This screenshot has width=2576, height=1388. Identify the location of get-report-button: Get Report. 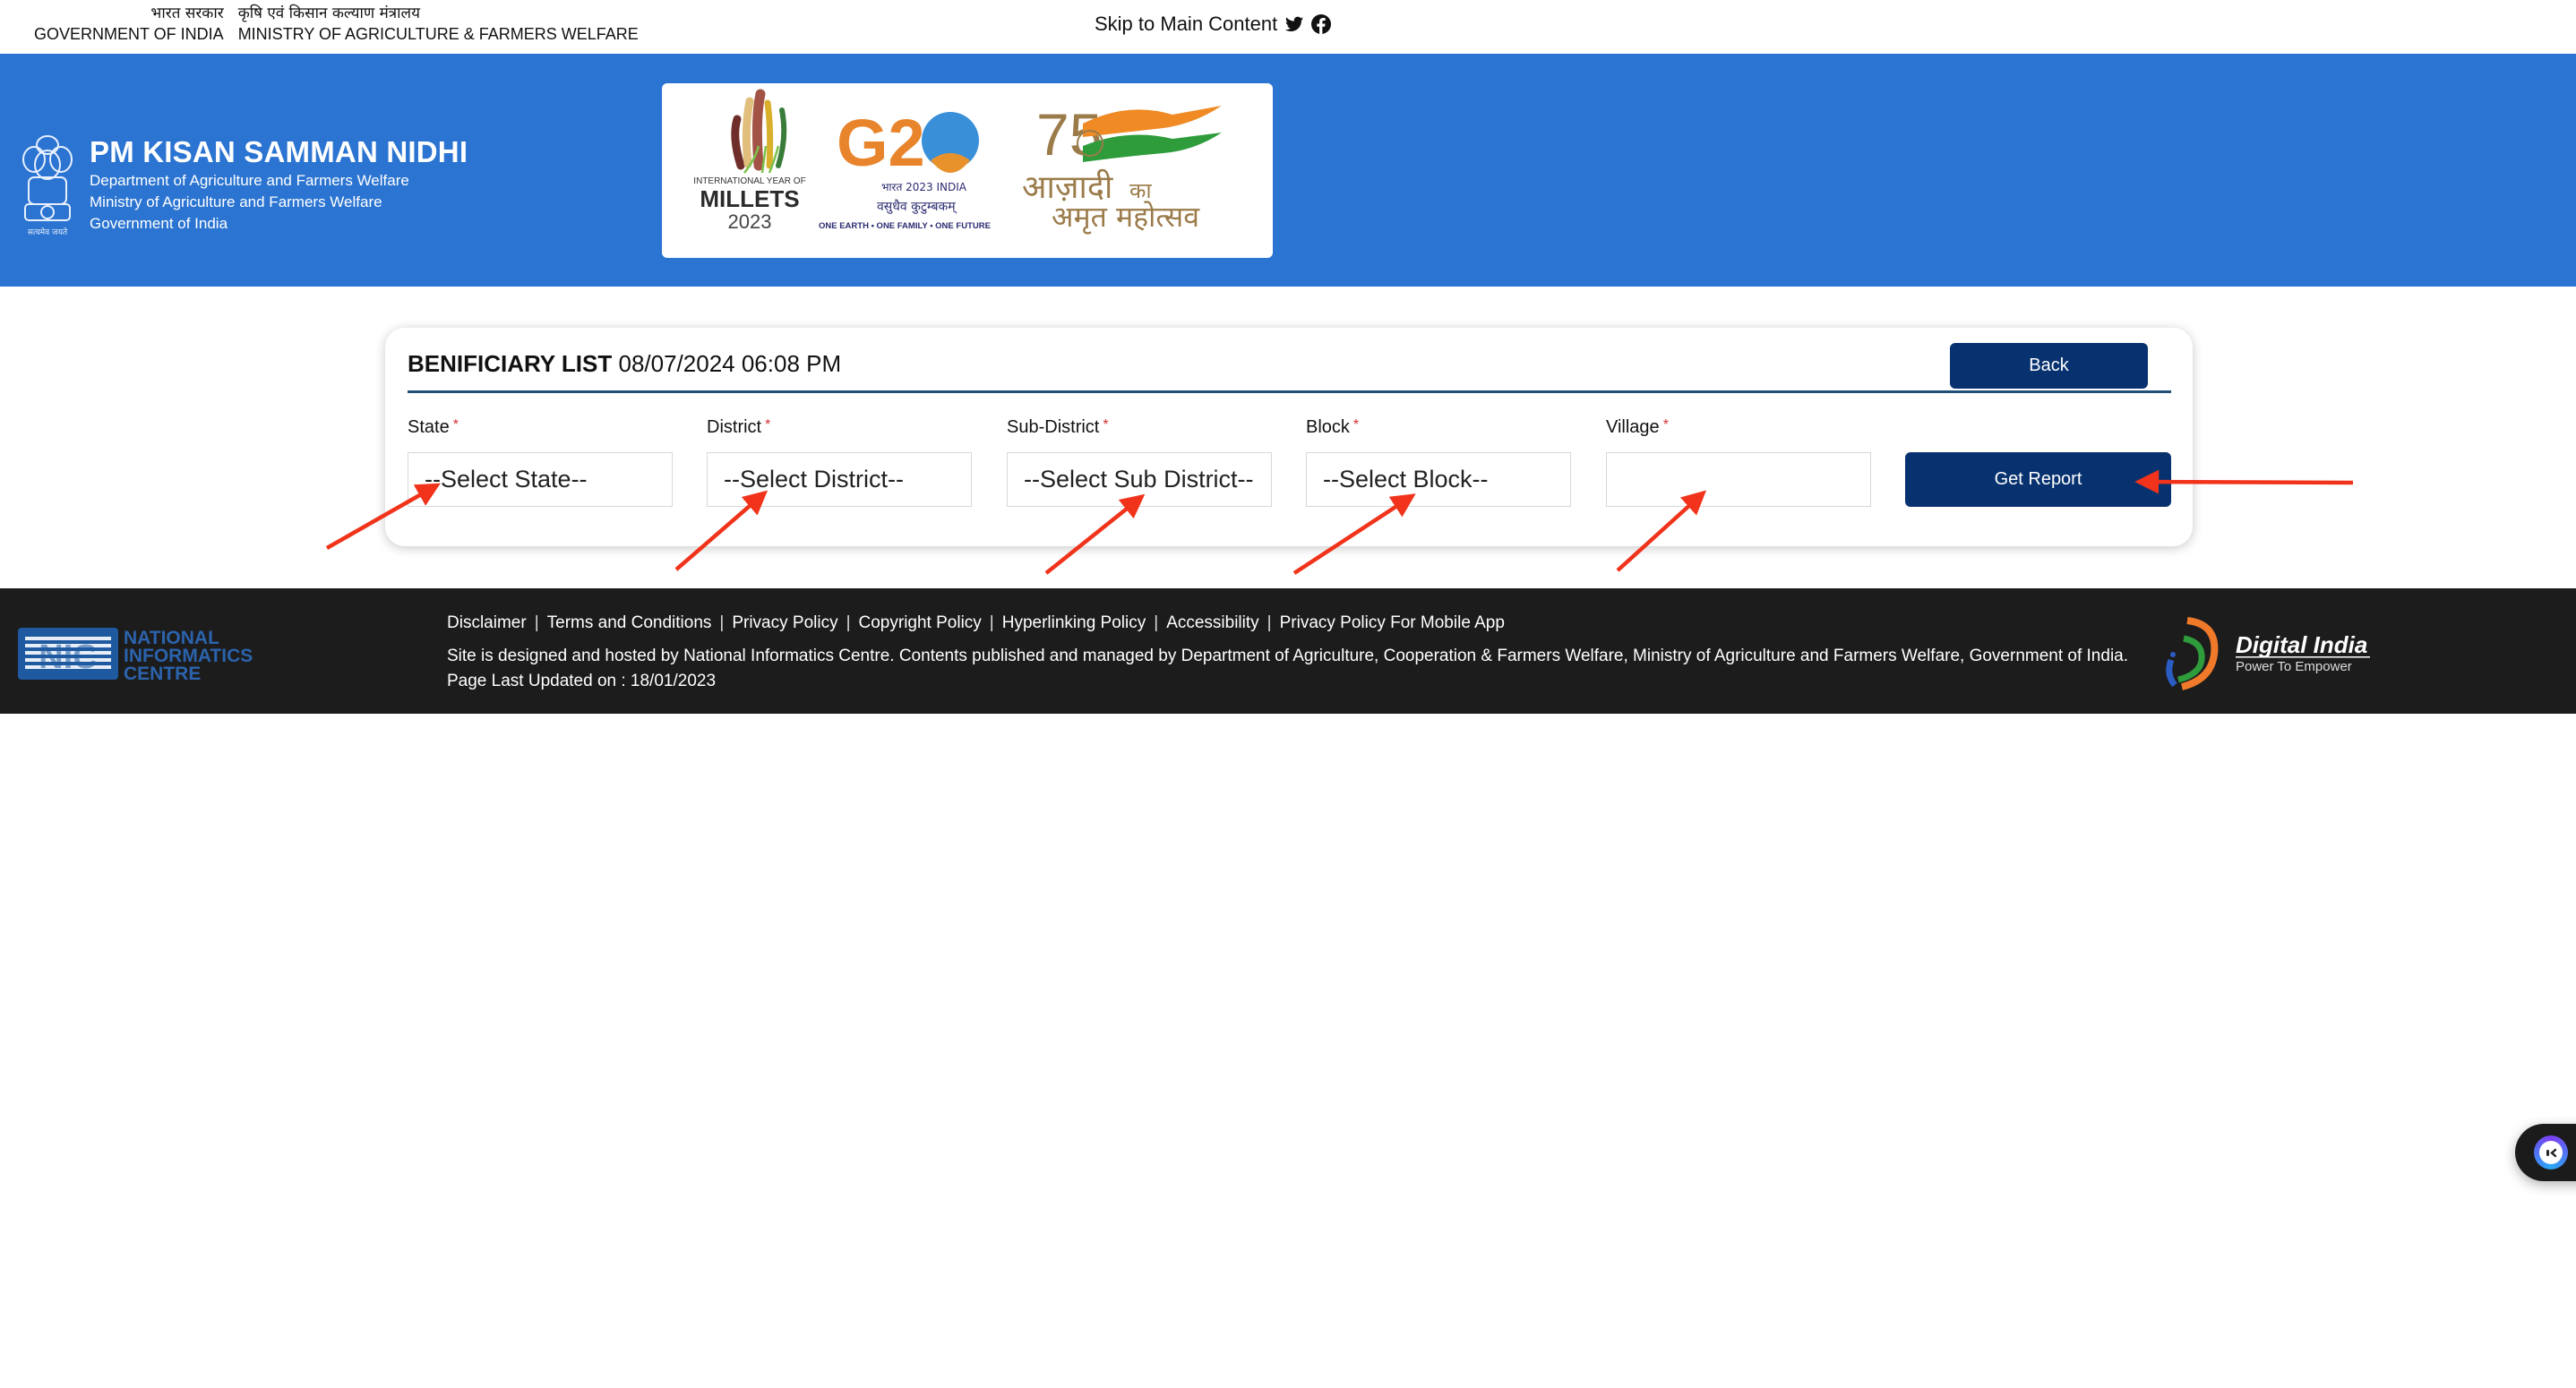
(2038, 479).